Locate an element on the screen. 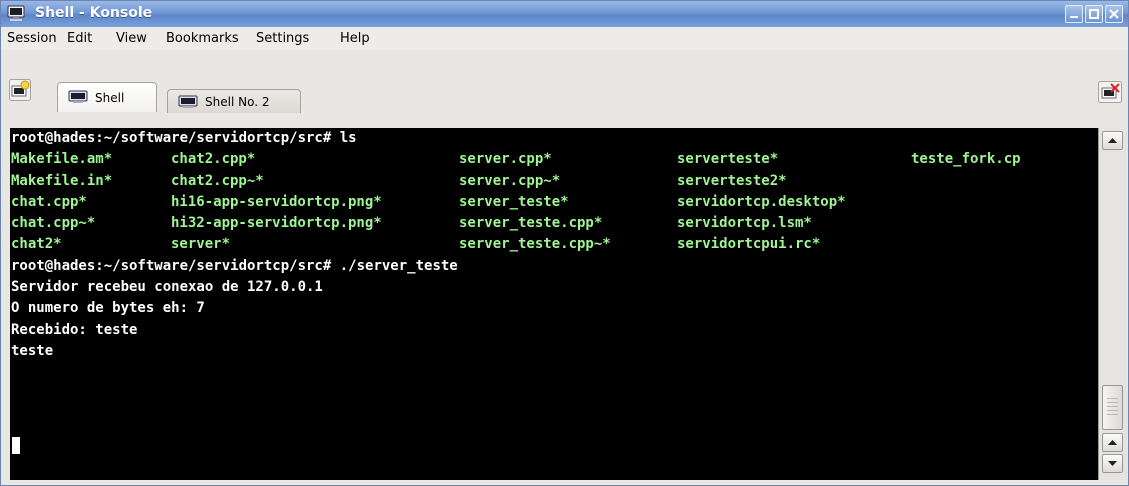 The width and height of the screenshot is (1129, 486). file-entry: chat2.cpp~* is located at coordinates (217, 180).